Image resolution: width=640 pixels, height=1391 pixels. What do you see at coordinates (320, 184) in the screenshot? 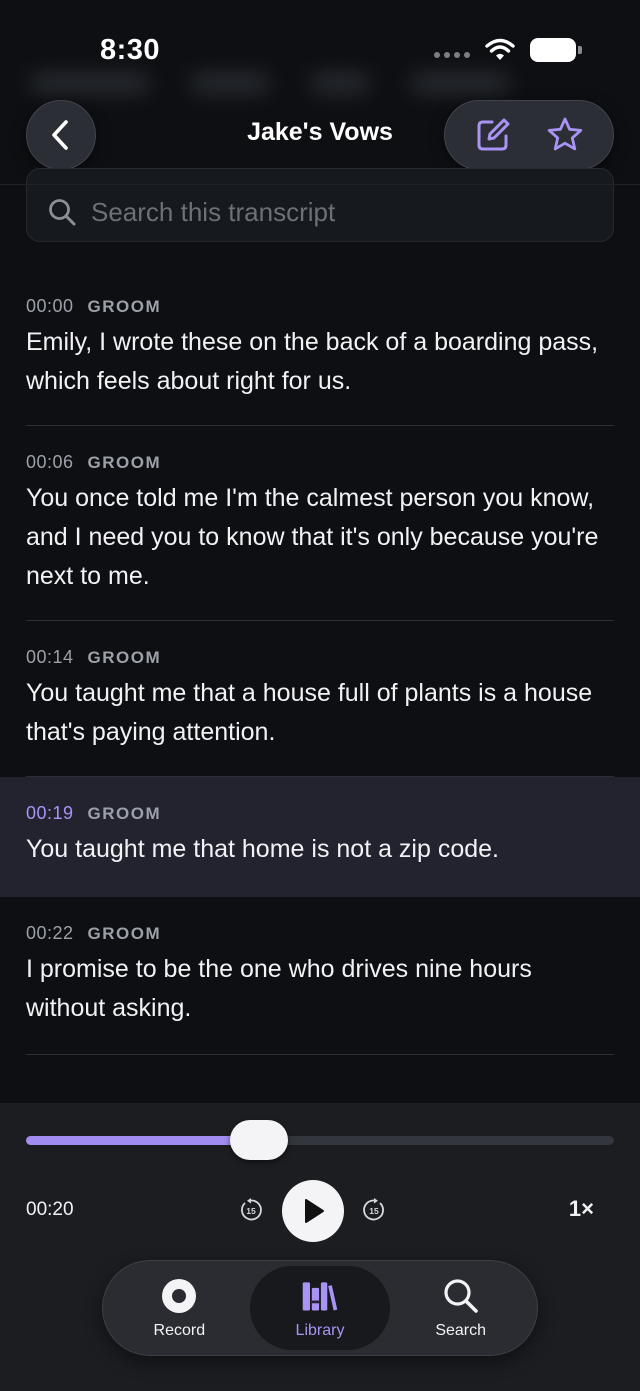
I see `header-divider` at bounding box center [320, 184].